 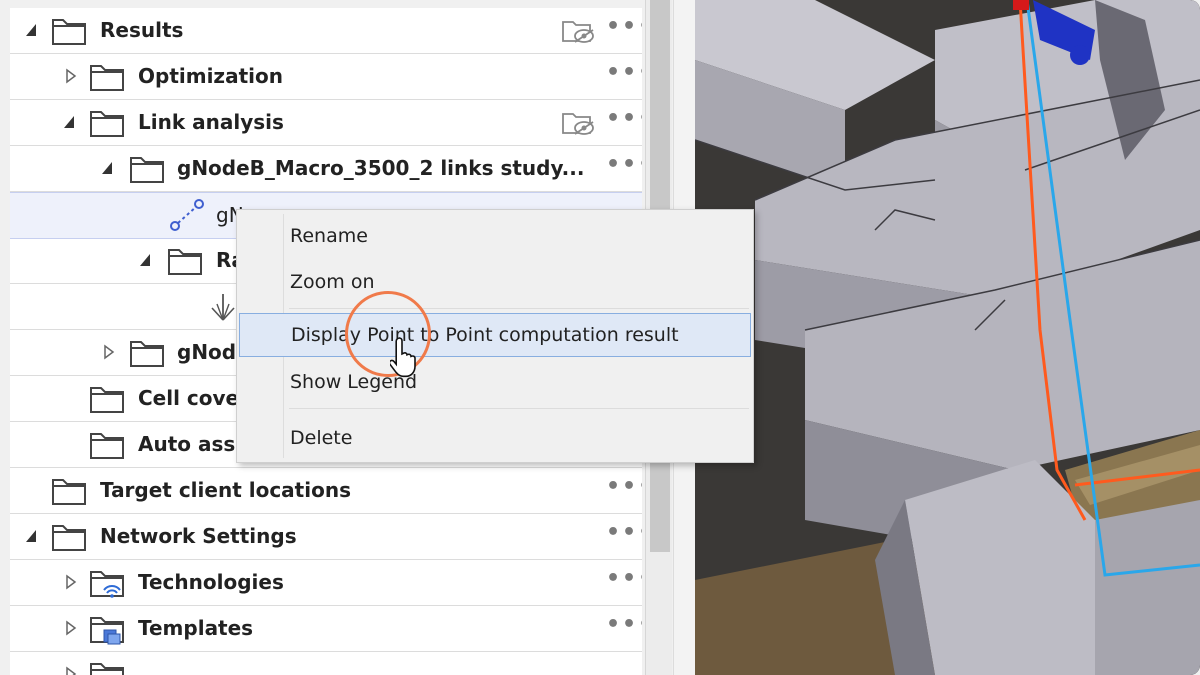 What do you see at coordinates (210, 76) in the screenshot?
I see `tree-row-label: Optimization` at bounding box center [210, 76].